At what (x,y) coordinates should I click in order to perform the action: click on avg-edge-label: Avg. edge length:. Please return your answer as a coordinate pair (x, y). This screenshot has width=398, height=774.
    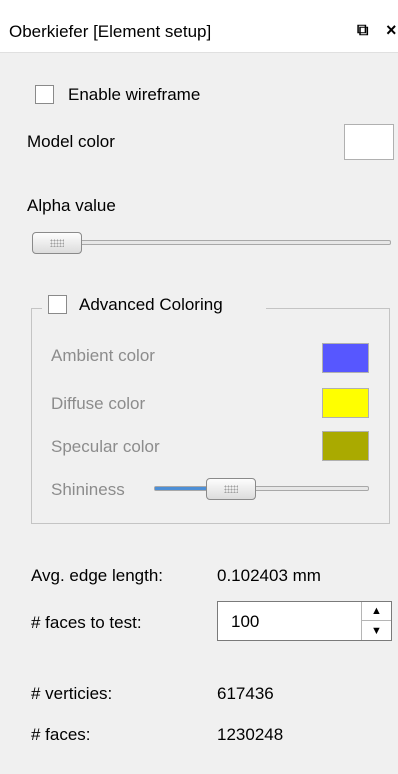
    Looking at the image, I should click on (97, 575).